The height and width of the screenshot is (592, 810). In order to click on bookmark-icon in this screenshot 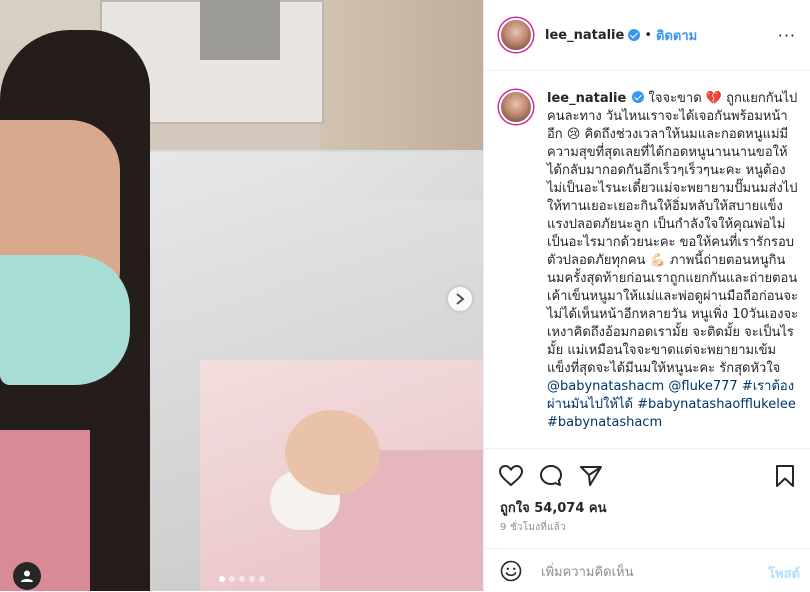, I will do `click(785, 476)`.